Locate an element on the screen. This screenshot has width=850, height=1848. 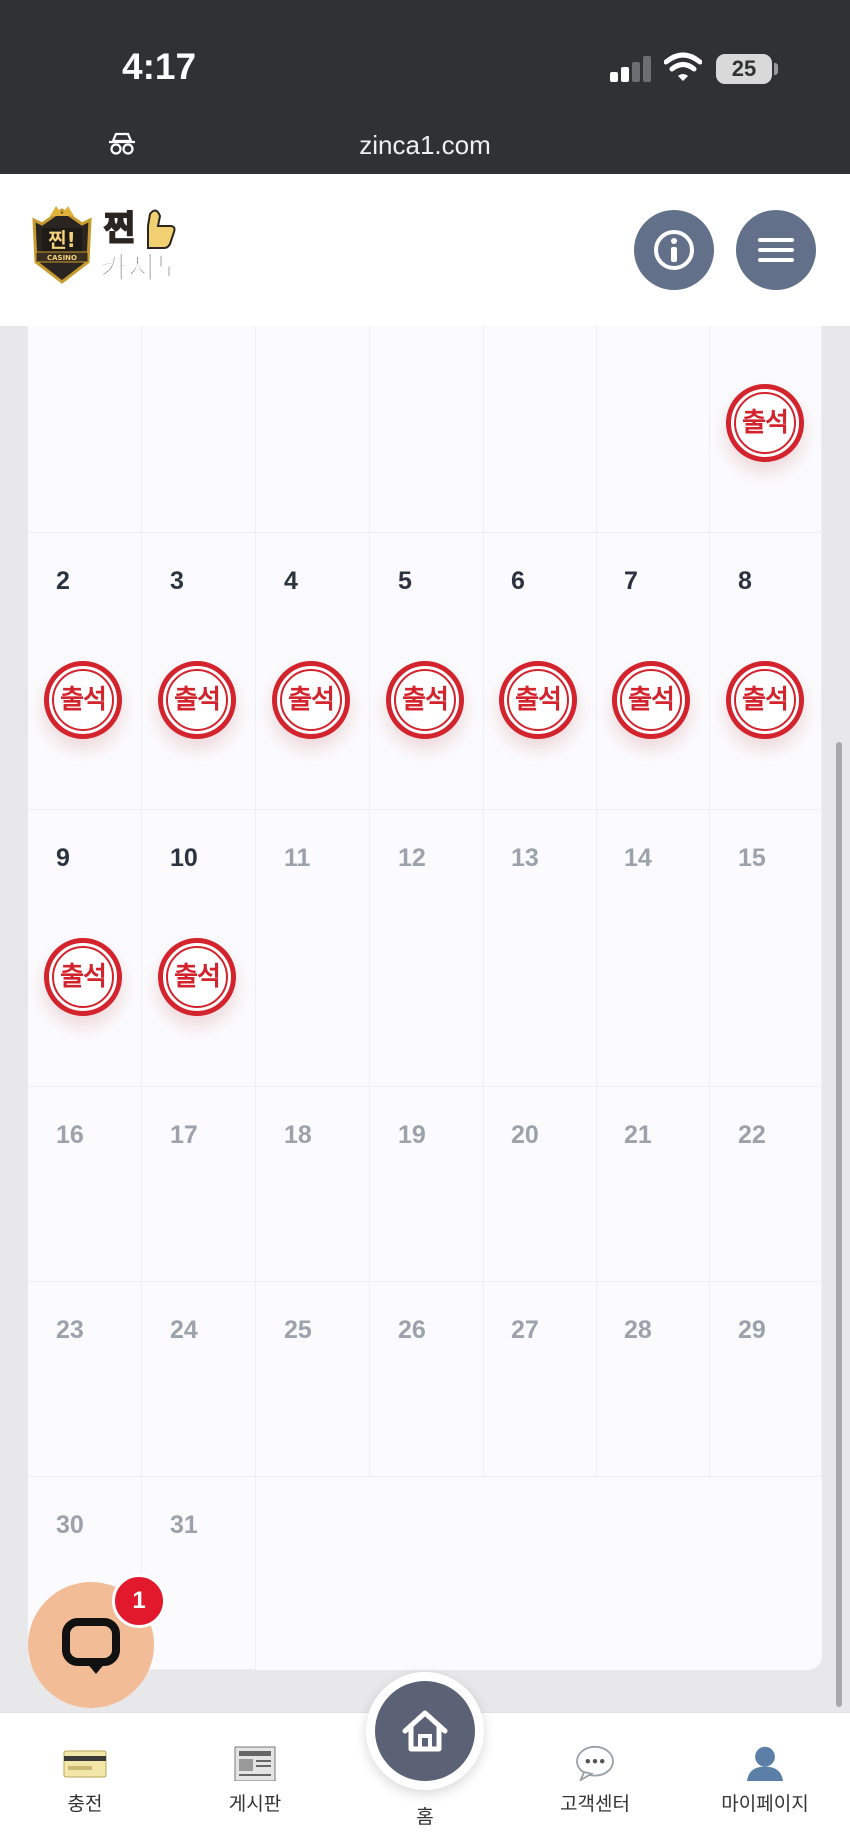
day-number: 17 is located at coordinates (184, 1135).